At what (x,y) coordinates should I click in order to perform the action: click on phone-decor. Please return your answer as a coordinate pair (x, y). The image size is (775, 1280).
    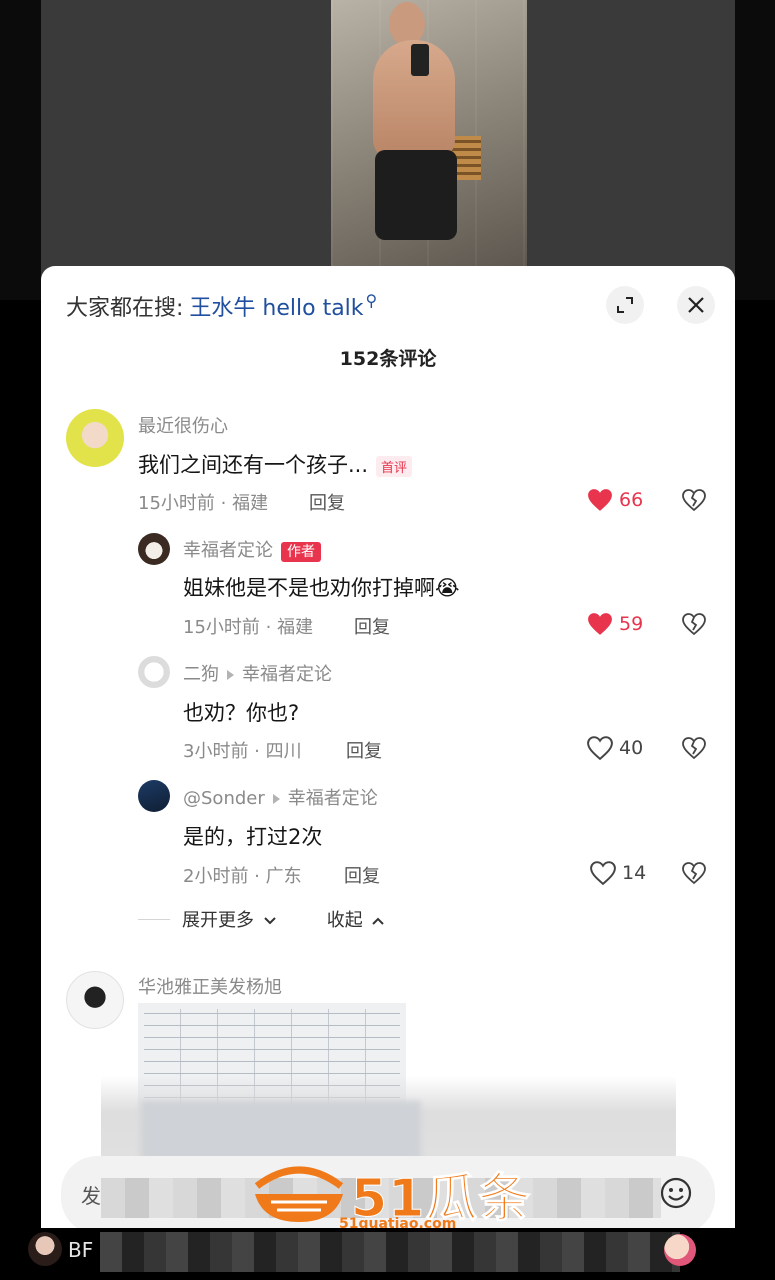
    Looking at the image, I should click on (420, 60).